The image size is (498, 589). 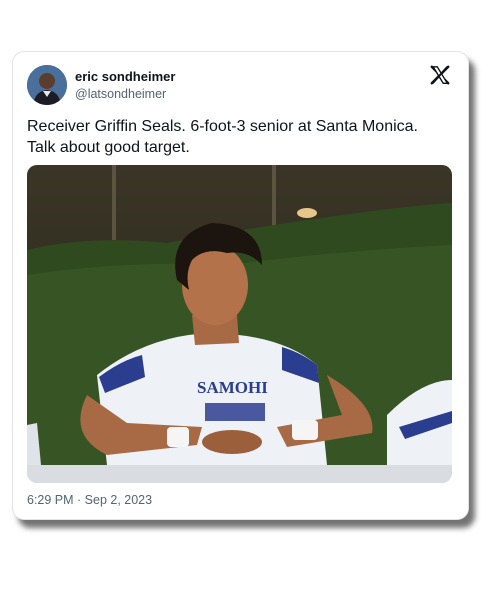 I want to click on jersey-text: SAMOHI, so click(x=232, y=387).